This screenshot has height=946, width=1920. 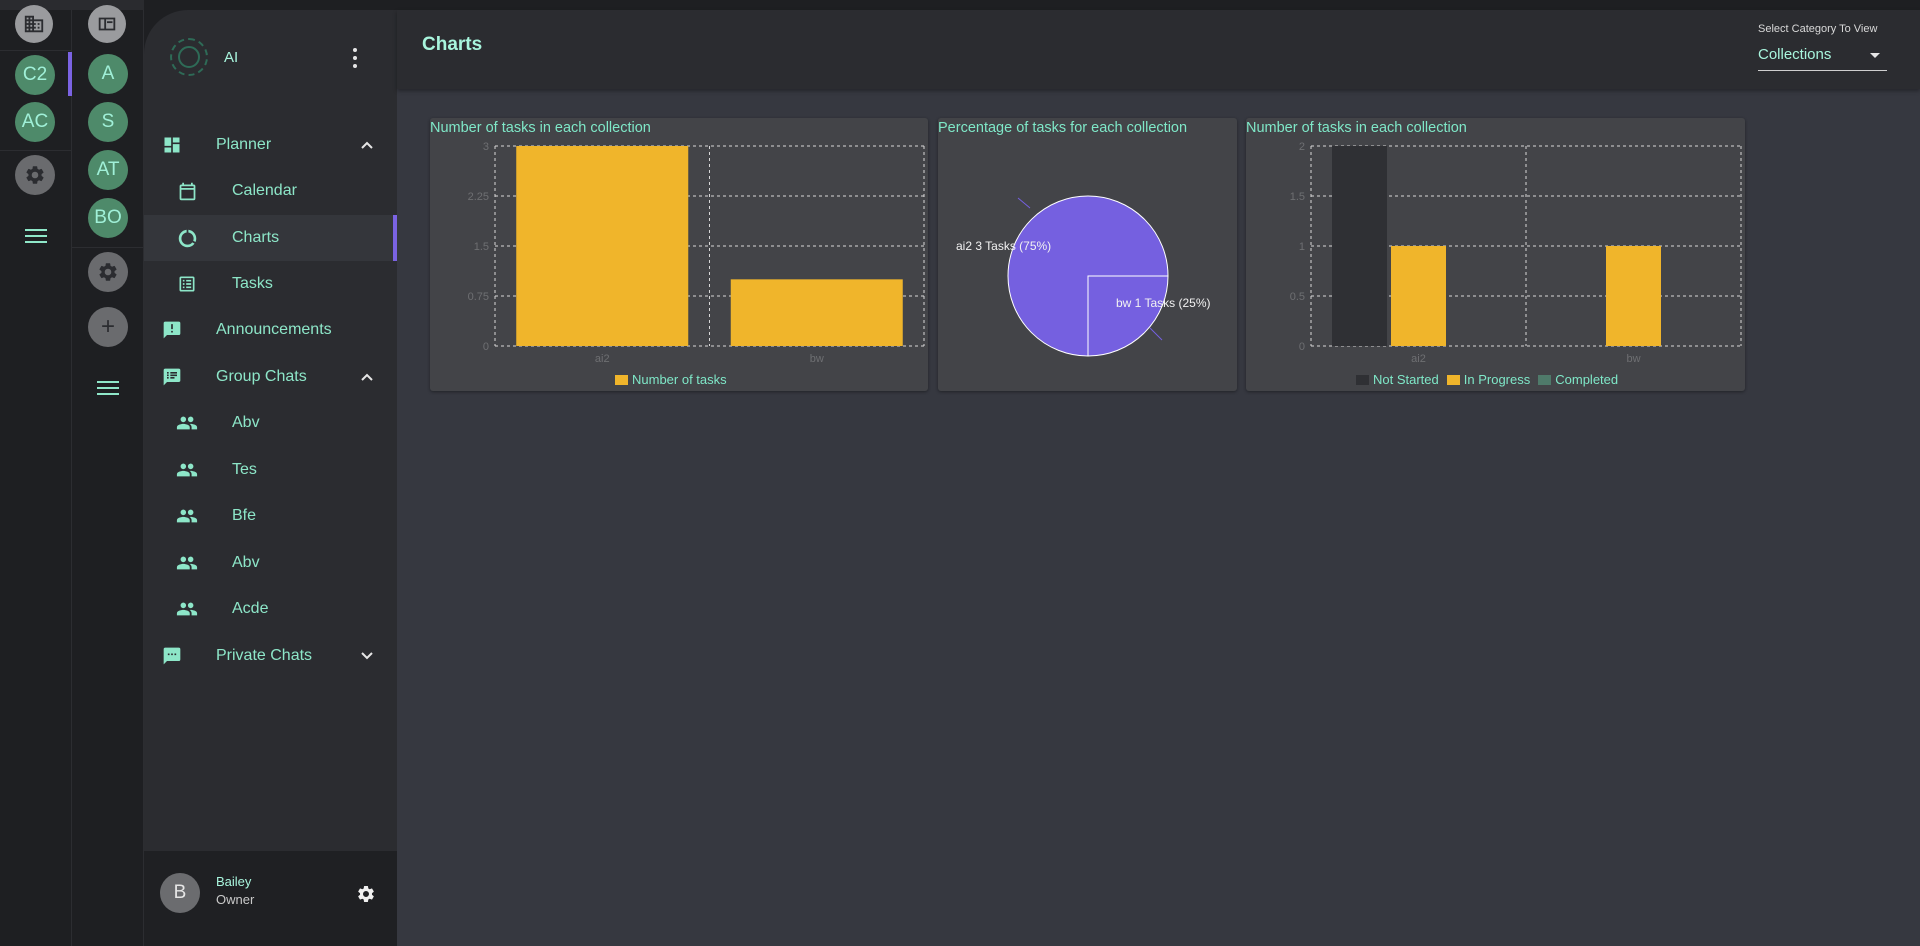 What do you see at coordinates (172, 377) in the screenshot?
I see `forum-icon` at bounding box center [172, 377].